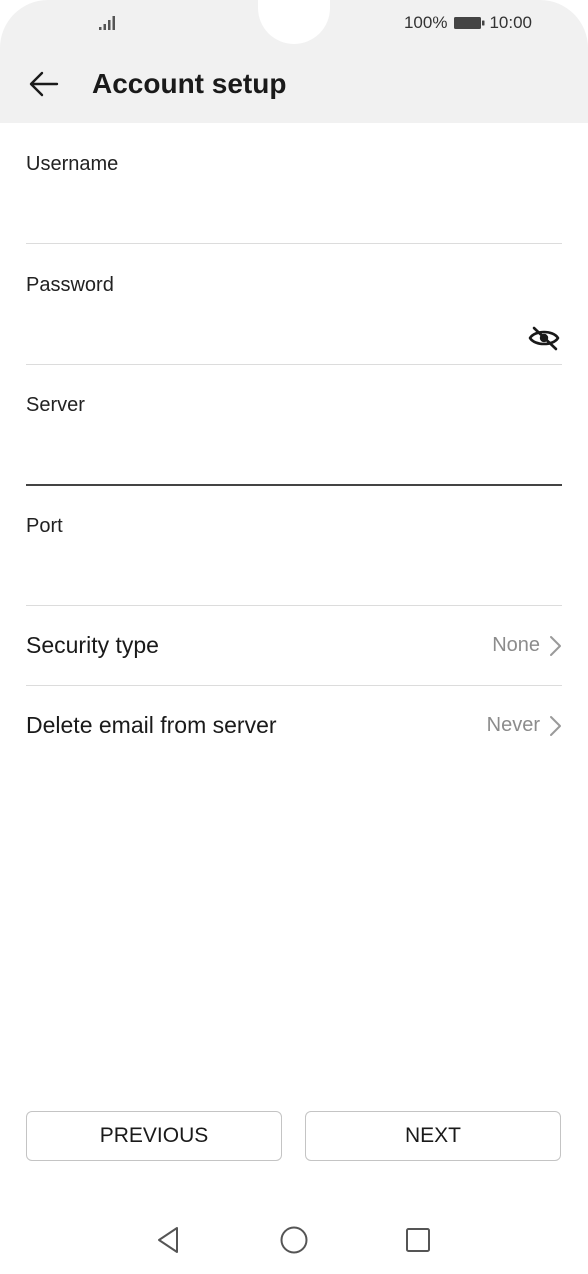 Image resolution: width=588 pixels, height=1274 pixels. I want to click on username-field: Username, so click(294, 183).